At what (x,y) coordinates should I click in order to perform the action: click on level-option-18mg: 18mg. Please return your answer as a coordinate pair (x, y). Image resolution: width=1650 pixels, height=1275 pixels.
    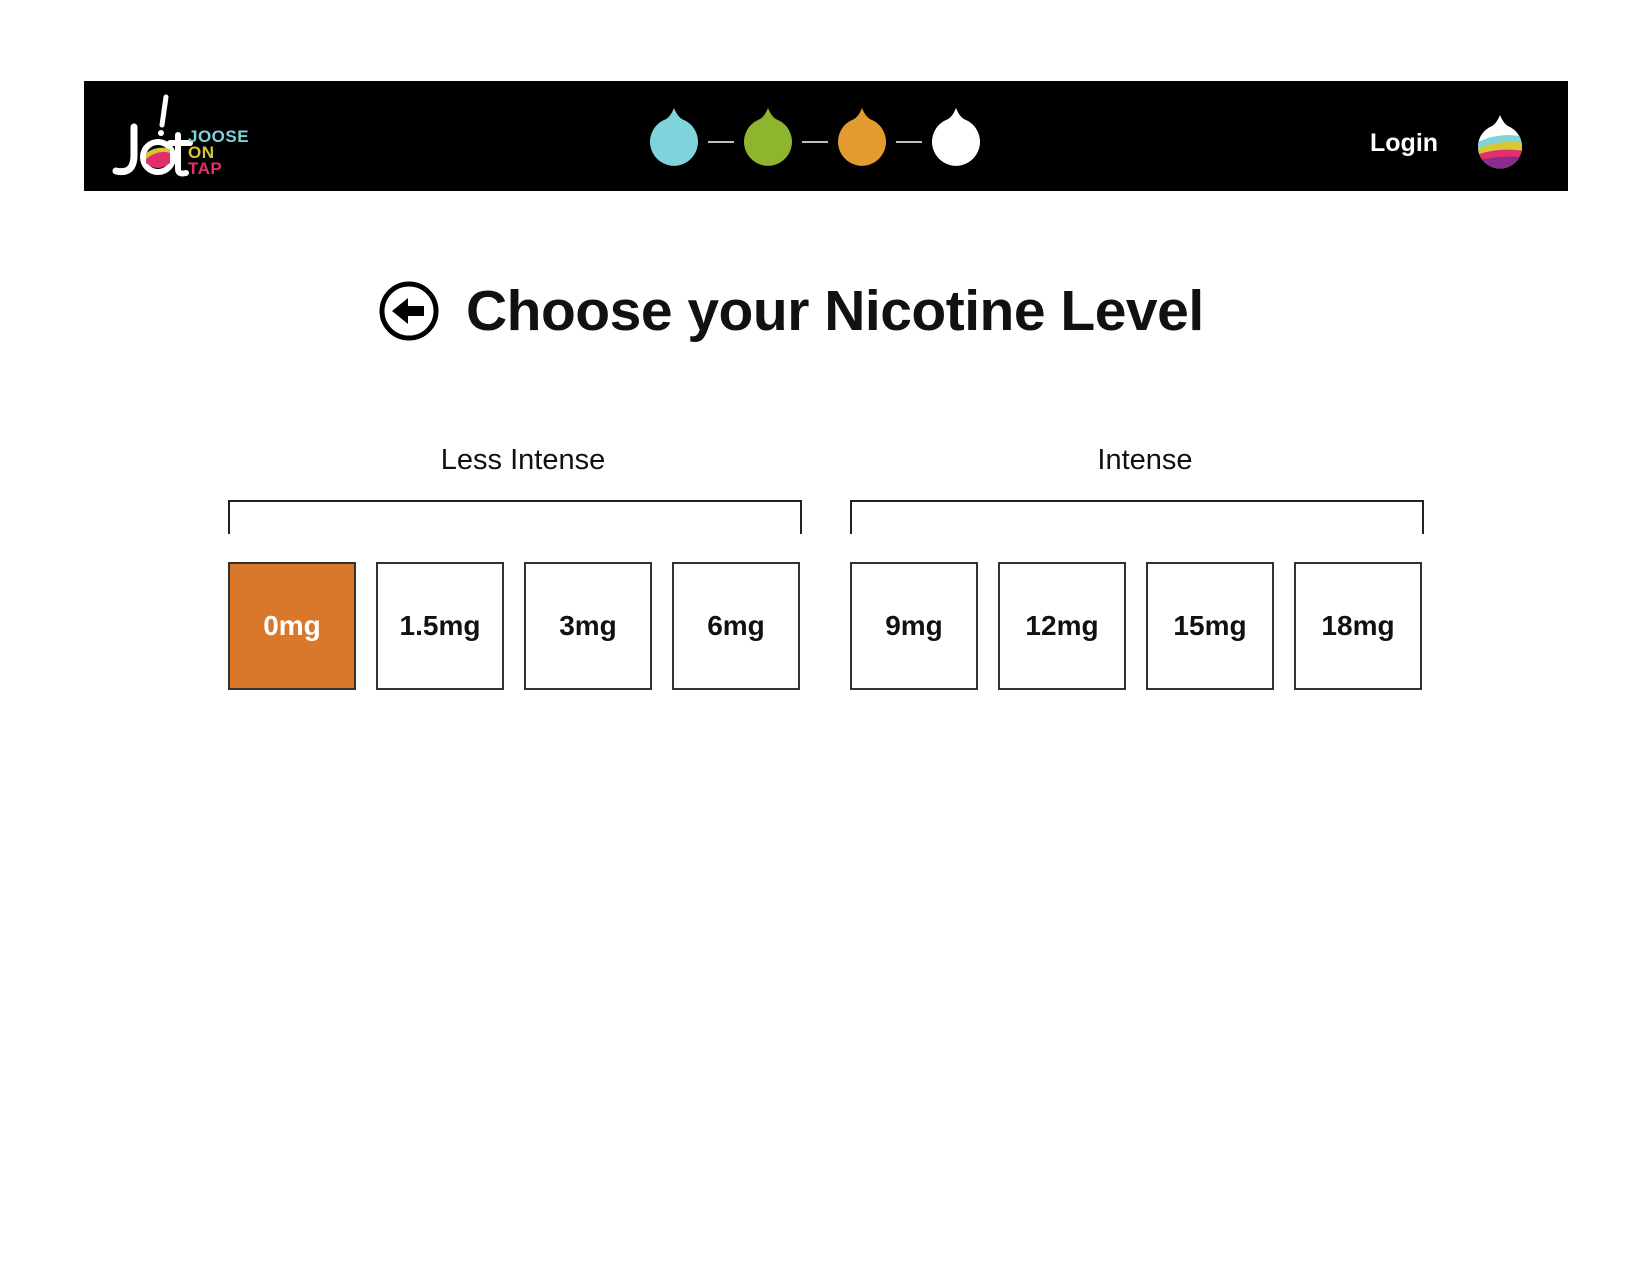
    Looking at the image, I should click on (1358, 626).